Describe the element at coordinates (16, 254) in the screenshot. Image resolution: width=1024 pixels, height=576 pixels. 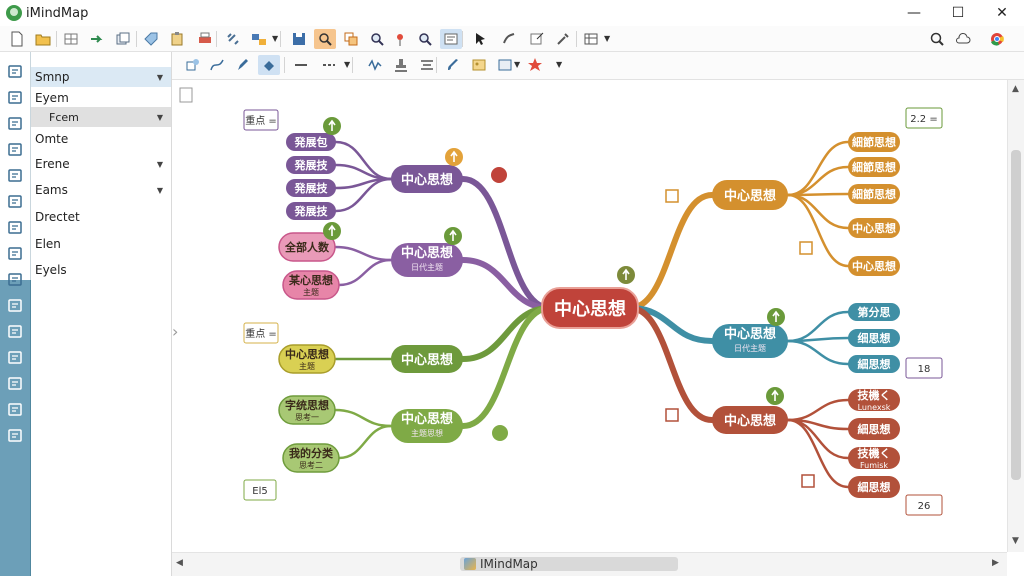
I see `list-tool-icon` at that location.